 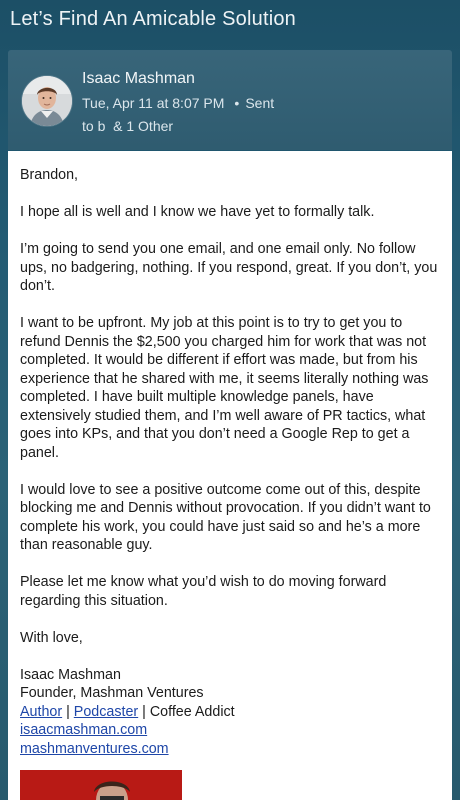 What do you see at coordinates (260, 103) in the screenshot?
I see `message-status: Sent` at bounding box center [260, 103].